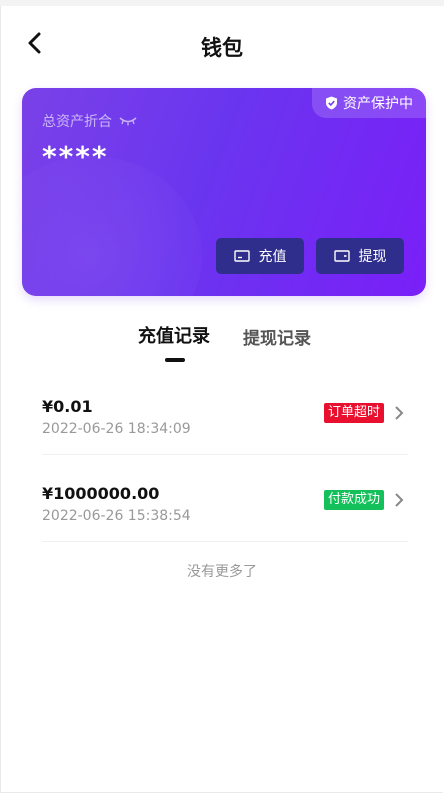 The image size is (444, 794). I want to click on record-time: 2022-06-26 18:34:09, so click(116, 429).